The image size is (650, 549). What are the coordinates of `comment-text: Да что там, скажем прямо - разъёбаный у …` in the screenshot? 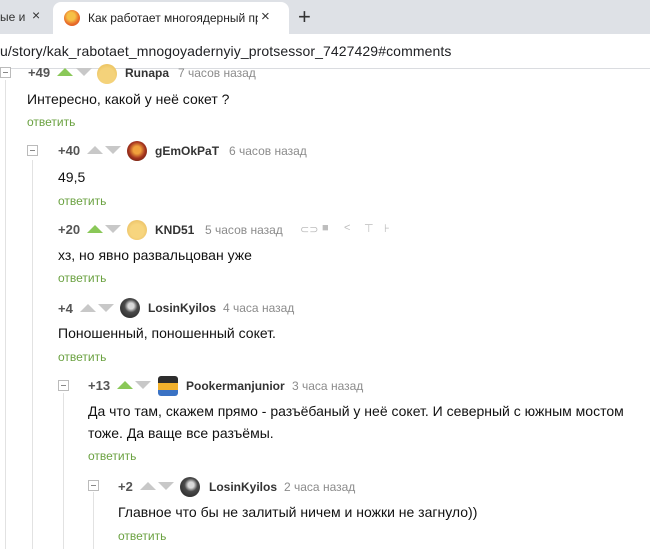 It's located at (356, 411).